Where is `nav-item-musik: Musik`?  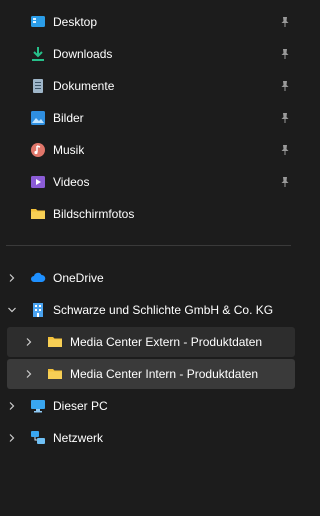 nav-item-musik: Musik is located at coordinates (148, 150).